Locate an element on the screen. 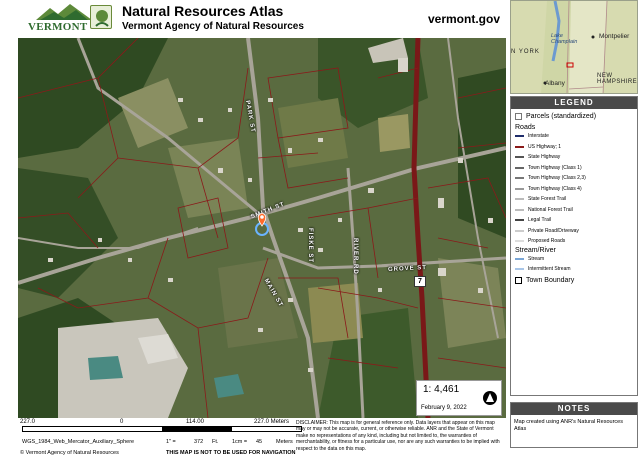 The image size is (640, 460). inset-label-nh: NEW HAMPSHIRE is located at coordinates (617, 79).